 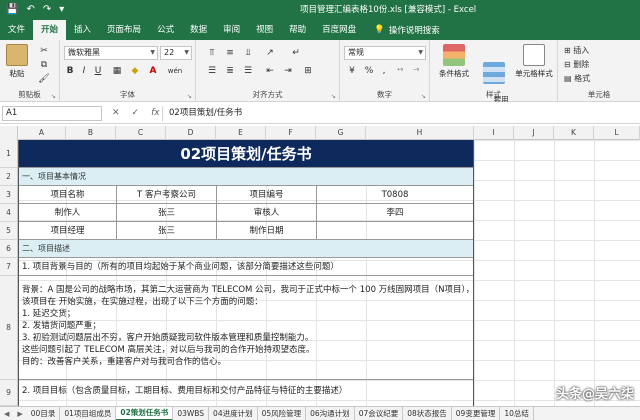 What do you see at coordinates (68, 213) in the screenshot?
I see `author-label: 制作人` at bounding box center [68, 213].